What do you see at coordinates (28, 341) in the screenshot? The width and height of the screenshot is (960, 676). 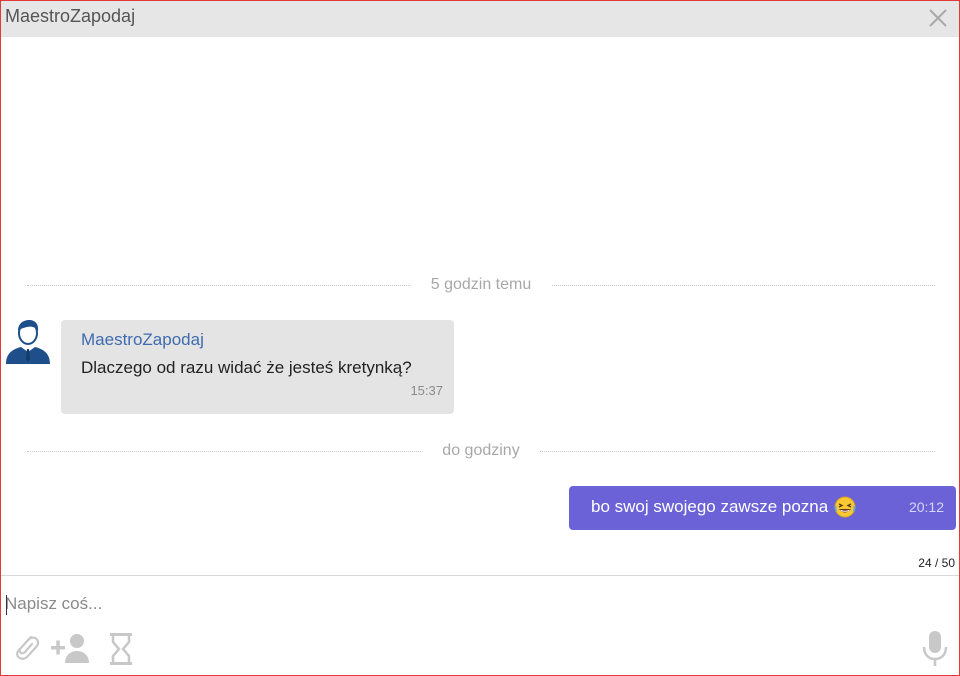 I see `user-suit-icon` at bounding box center [28, 341].